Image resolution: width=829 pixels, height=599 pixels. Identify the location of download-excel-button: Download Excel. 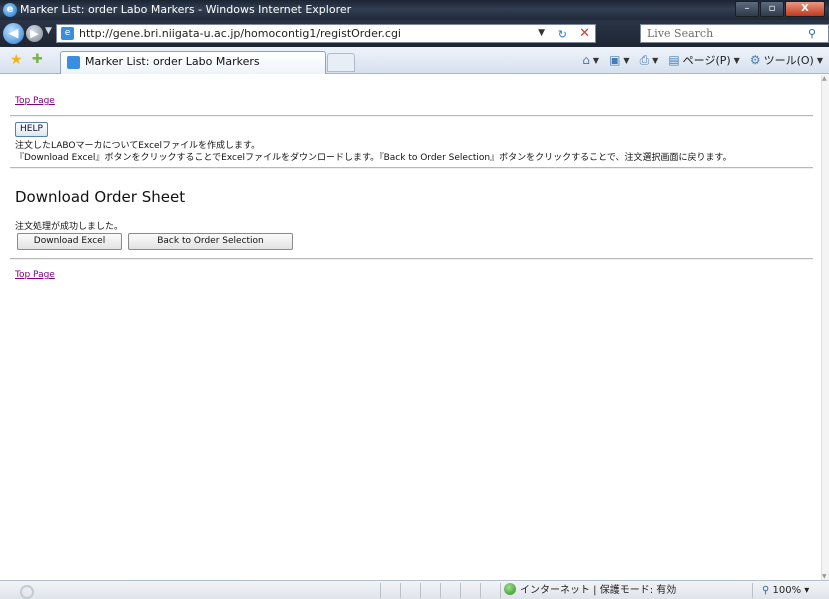
(69, 241).